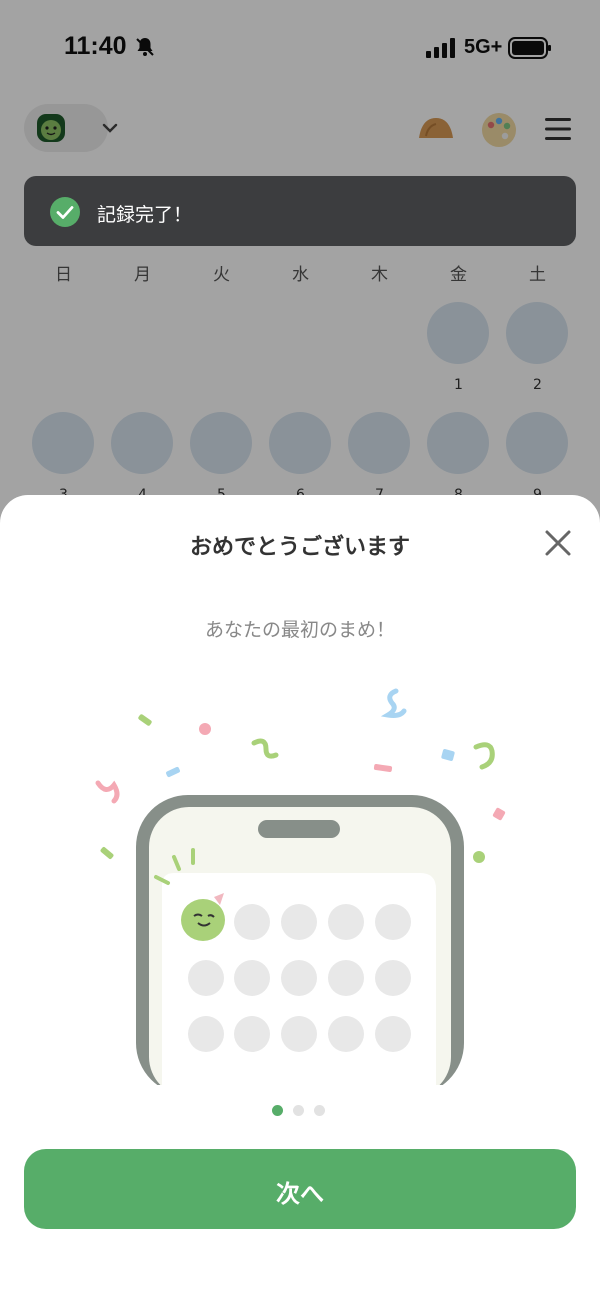  Describe the element at coordinates (300, 1194) in the screenshot. I see `next-button-label: 次へ` at that location.